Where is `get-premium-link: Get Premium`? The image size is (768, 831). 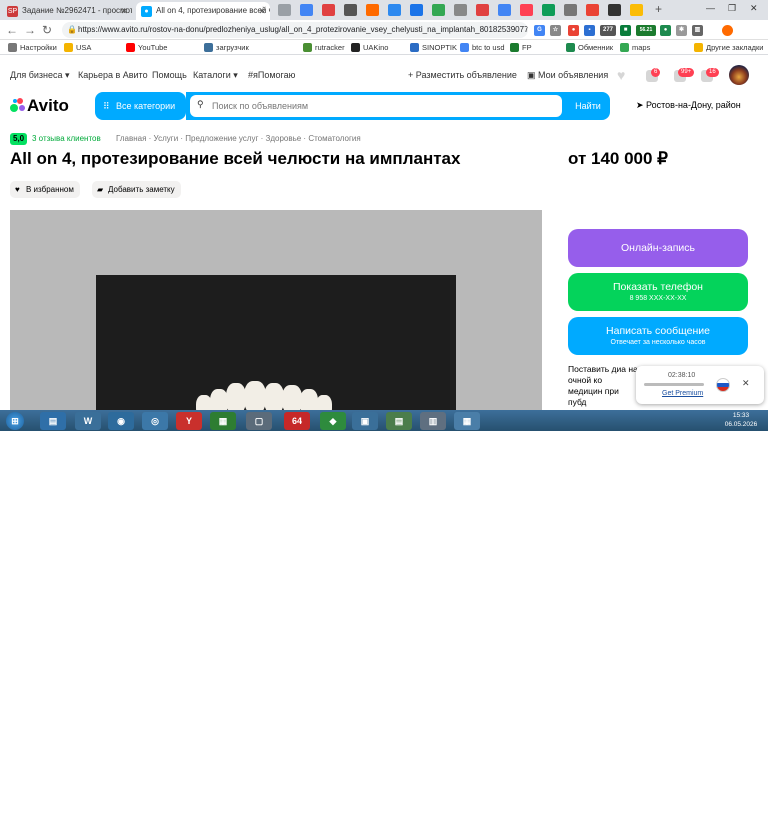
get-premium-link: Get Premium is located at coordinates (682, 393).